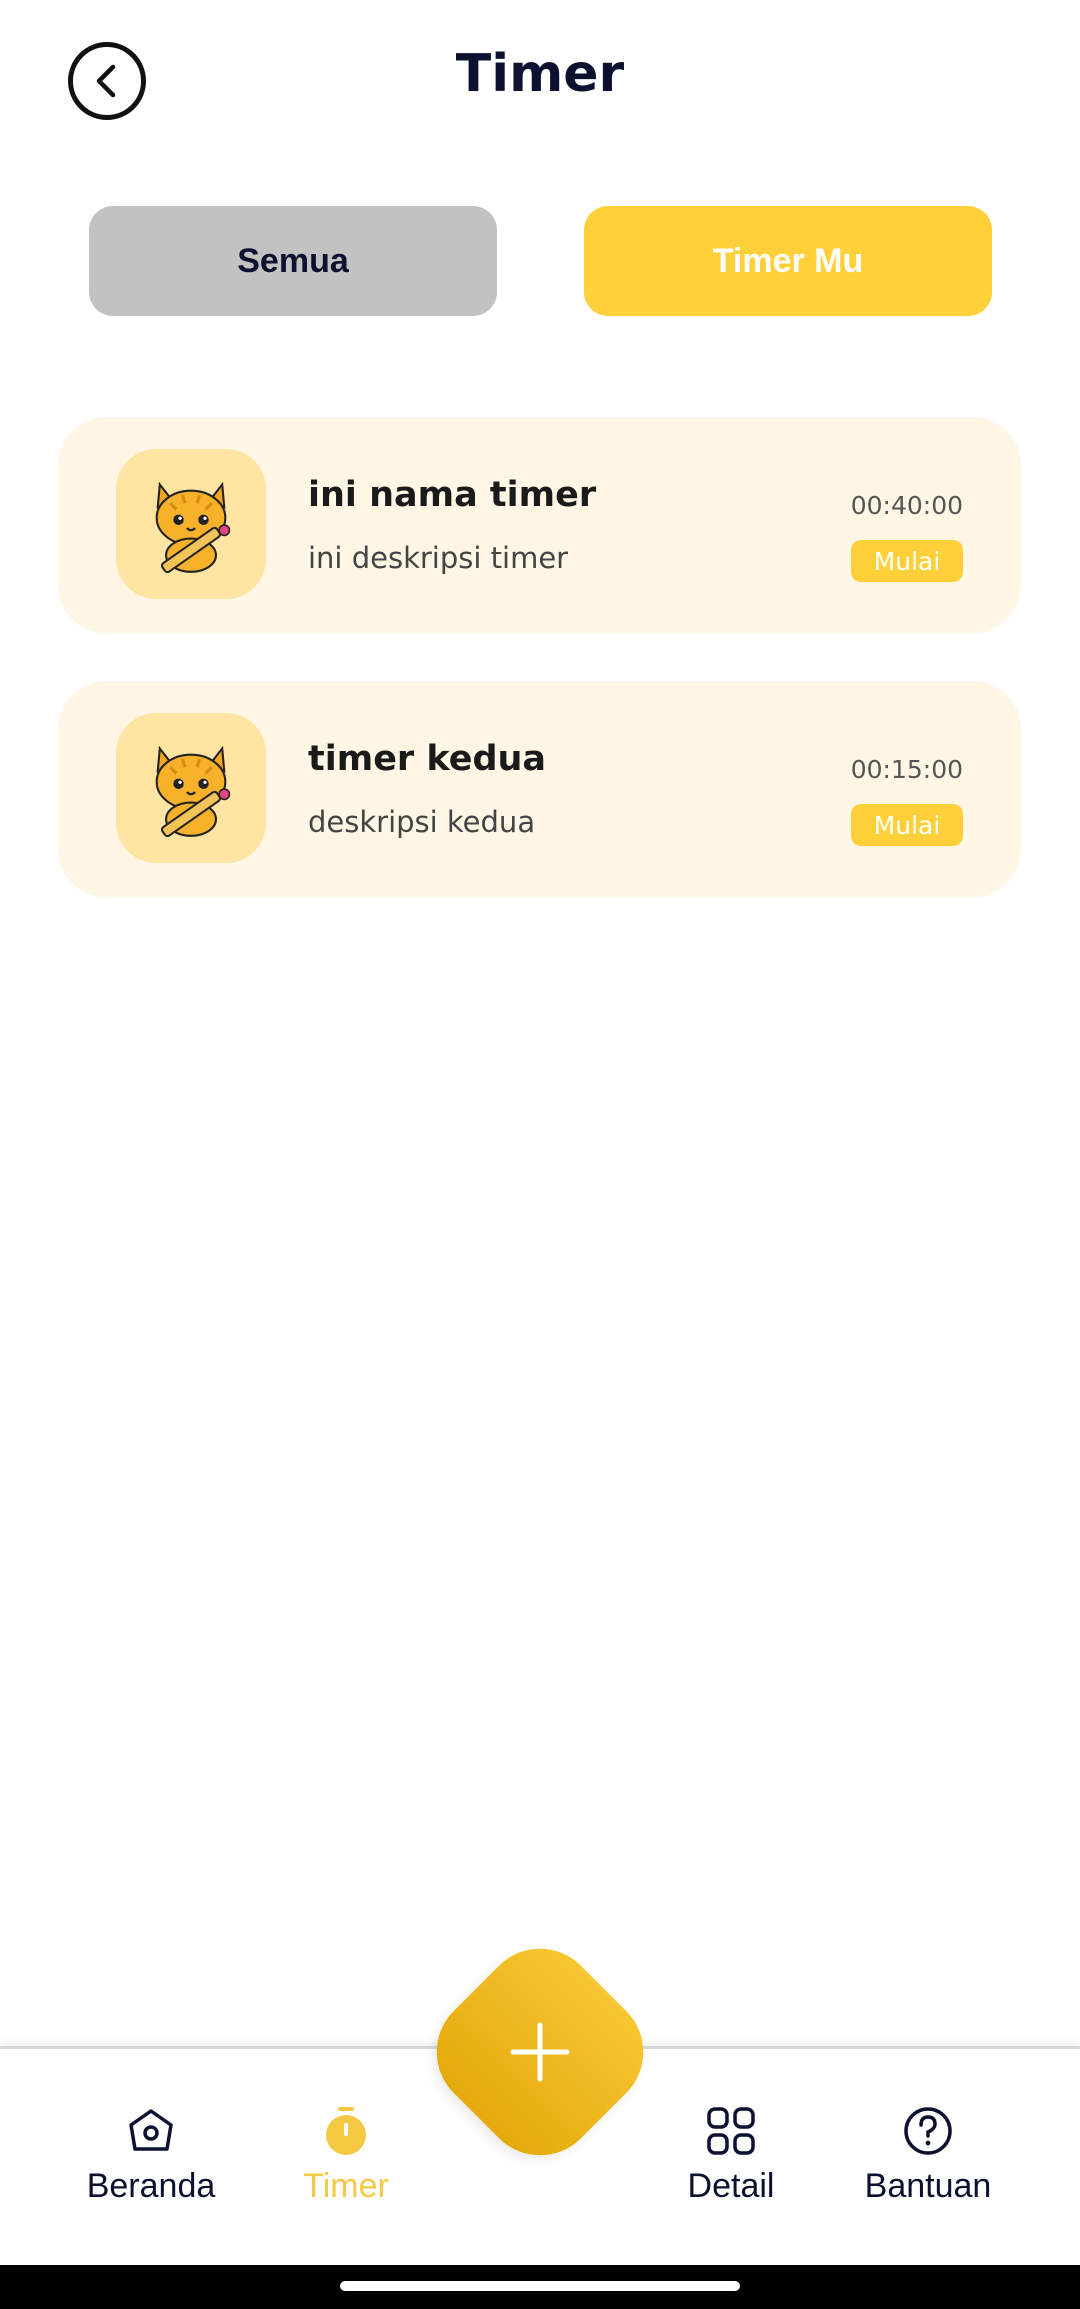 The image size is (1080, 2309). I want to click on nav-label: Beranda, so click(151, 2186).